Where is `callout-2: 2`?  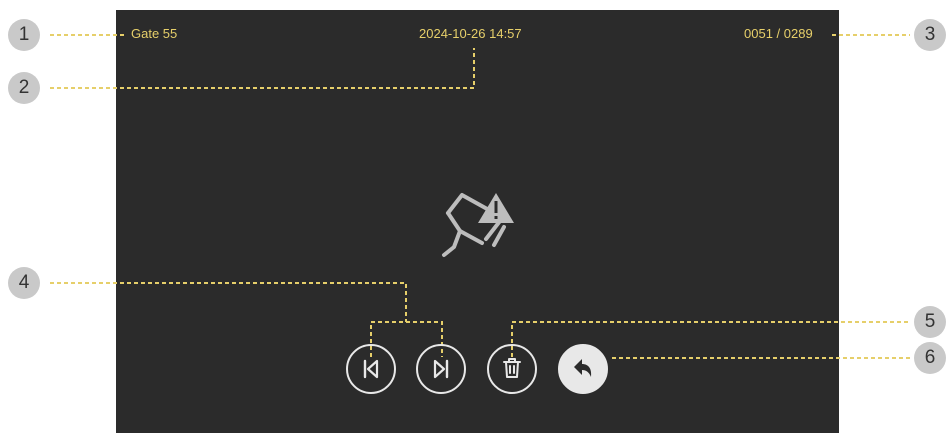 callout-2: 2 is located at coordinates (24, 88).